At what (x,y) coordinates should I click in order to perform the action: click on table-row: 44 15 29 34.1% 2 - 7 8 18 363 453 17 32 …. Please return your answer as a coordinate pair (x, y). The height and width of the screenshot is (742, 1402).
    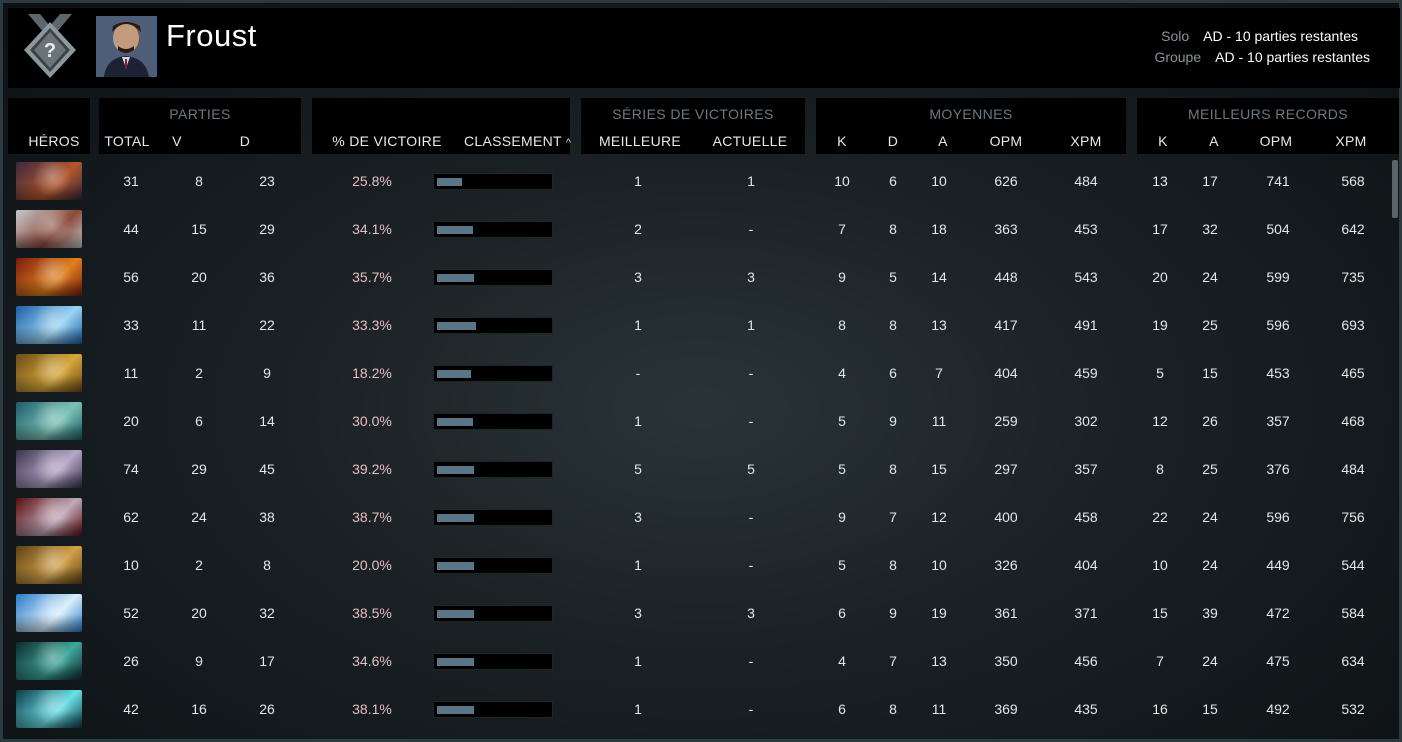
    Looking at the image, I should click on (700, 229).